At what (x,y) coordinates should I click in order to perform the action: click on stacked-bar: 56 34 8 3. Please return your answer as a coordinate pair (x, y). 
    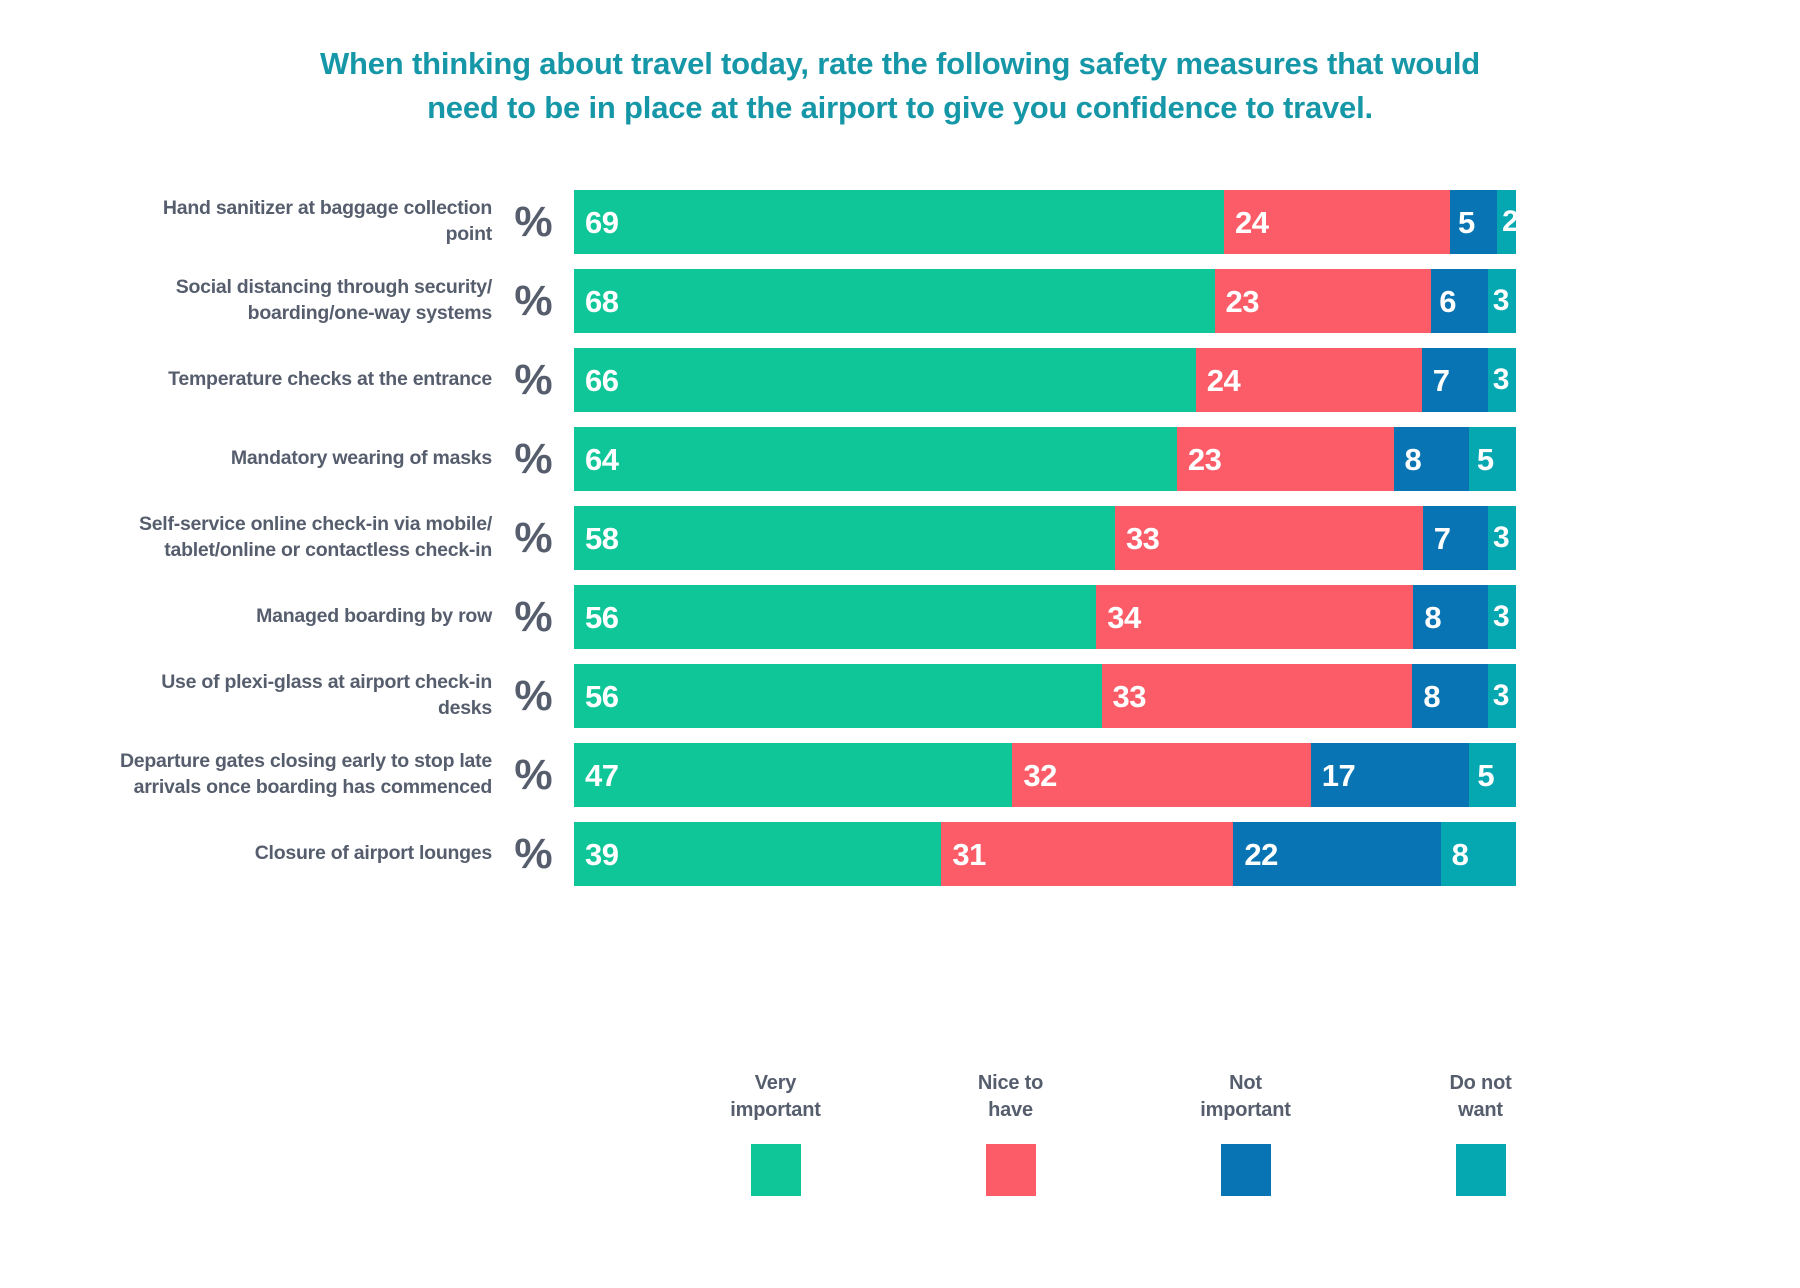
    Looking at the image, I should click on (1045, 617).